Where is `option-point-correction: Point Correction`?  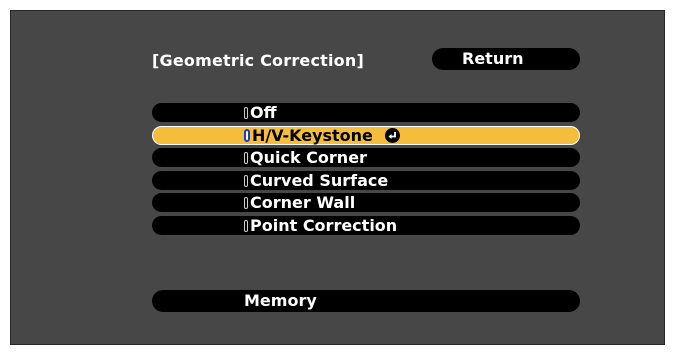
option-point-correction: Point Correction is located at coordinates (366, 225).